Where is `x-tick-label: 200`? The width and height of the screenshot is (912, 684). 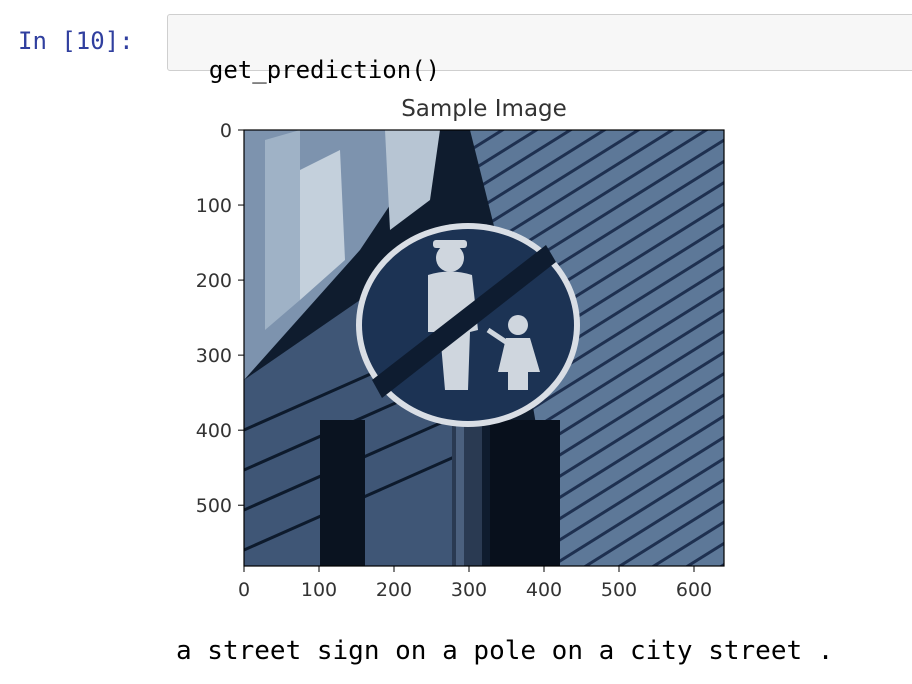
x-tick-label: 200 is located at coordinates (394, 590).